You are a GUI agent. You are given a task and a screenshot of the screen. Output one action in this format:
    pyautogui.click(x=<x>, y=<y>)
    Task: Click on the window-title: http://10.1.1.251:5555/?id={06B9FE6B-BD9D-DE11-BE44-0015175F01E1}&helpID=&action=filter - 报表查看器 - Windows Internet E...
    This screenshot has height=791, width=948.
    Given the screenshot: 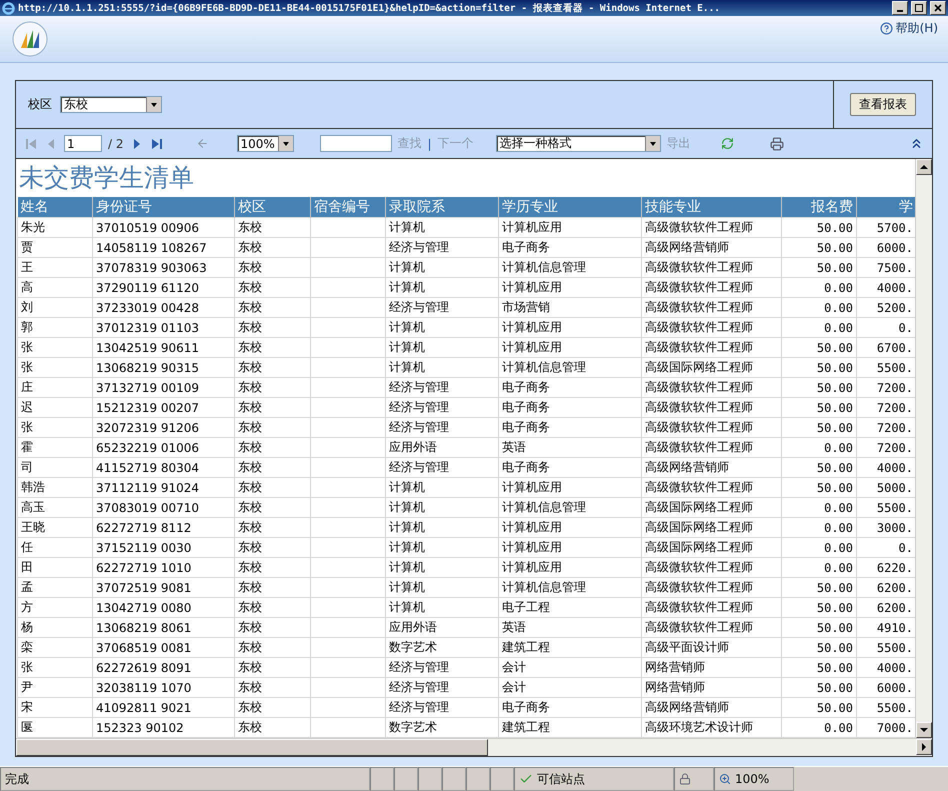 What is the action you would take?
    pyautogui.click(x=370, y=8)
    